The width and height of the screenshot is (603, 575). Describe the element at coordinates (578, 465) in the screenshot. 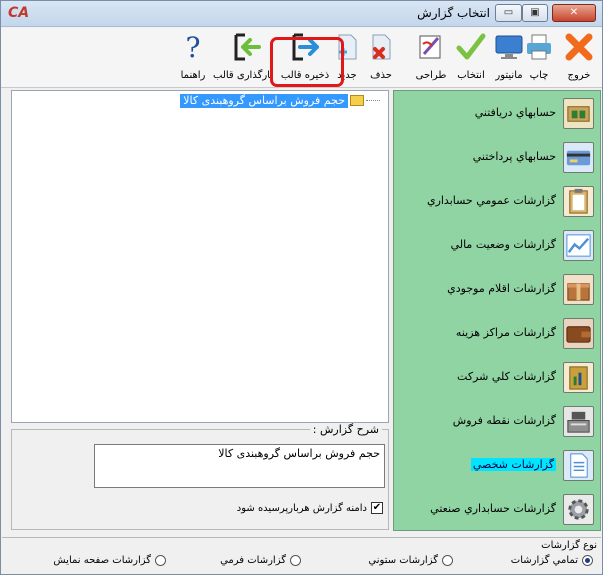

I see `document-icon` at that location.